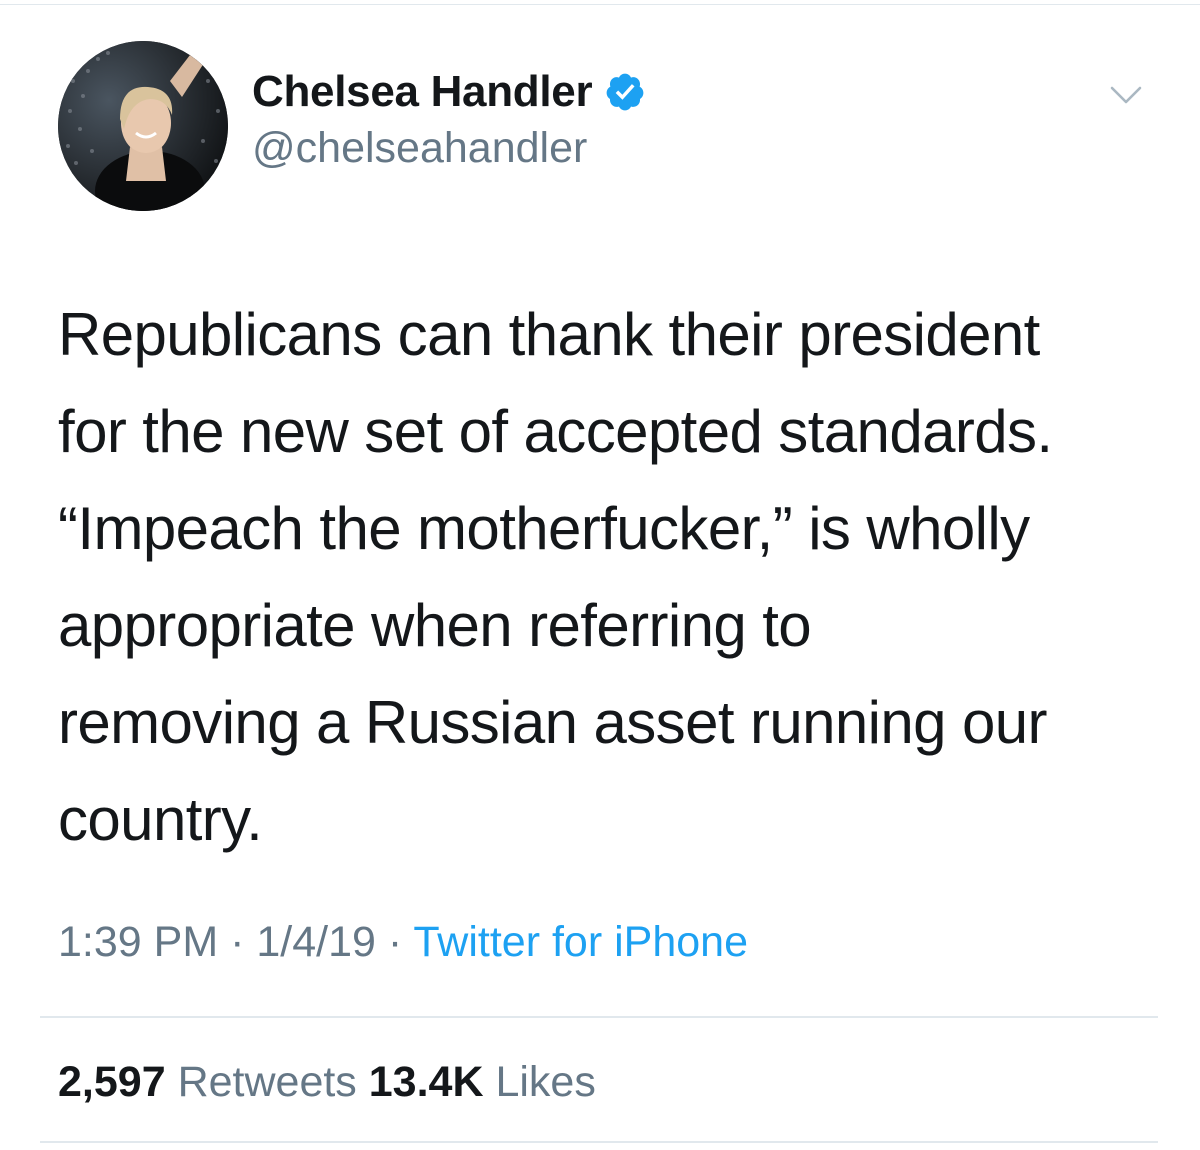  I want to click on verified-badge-icon, so click(625, 92).